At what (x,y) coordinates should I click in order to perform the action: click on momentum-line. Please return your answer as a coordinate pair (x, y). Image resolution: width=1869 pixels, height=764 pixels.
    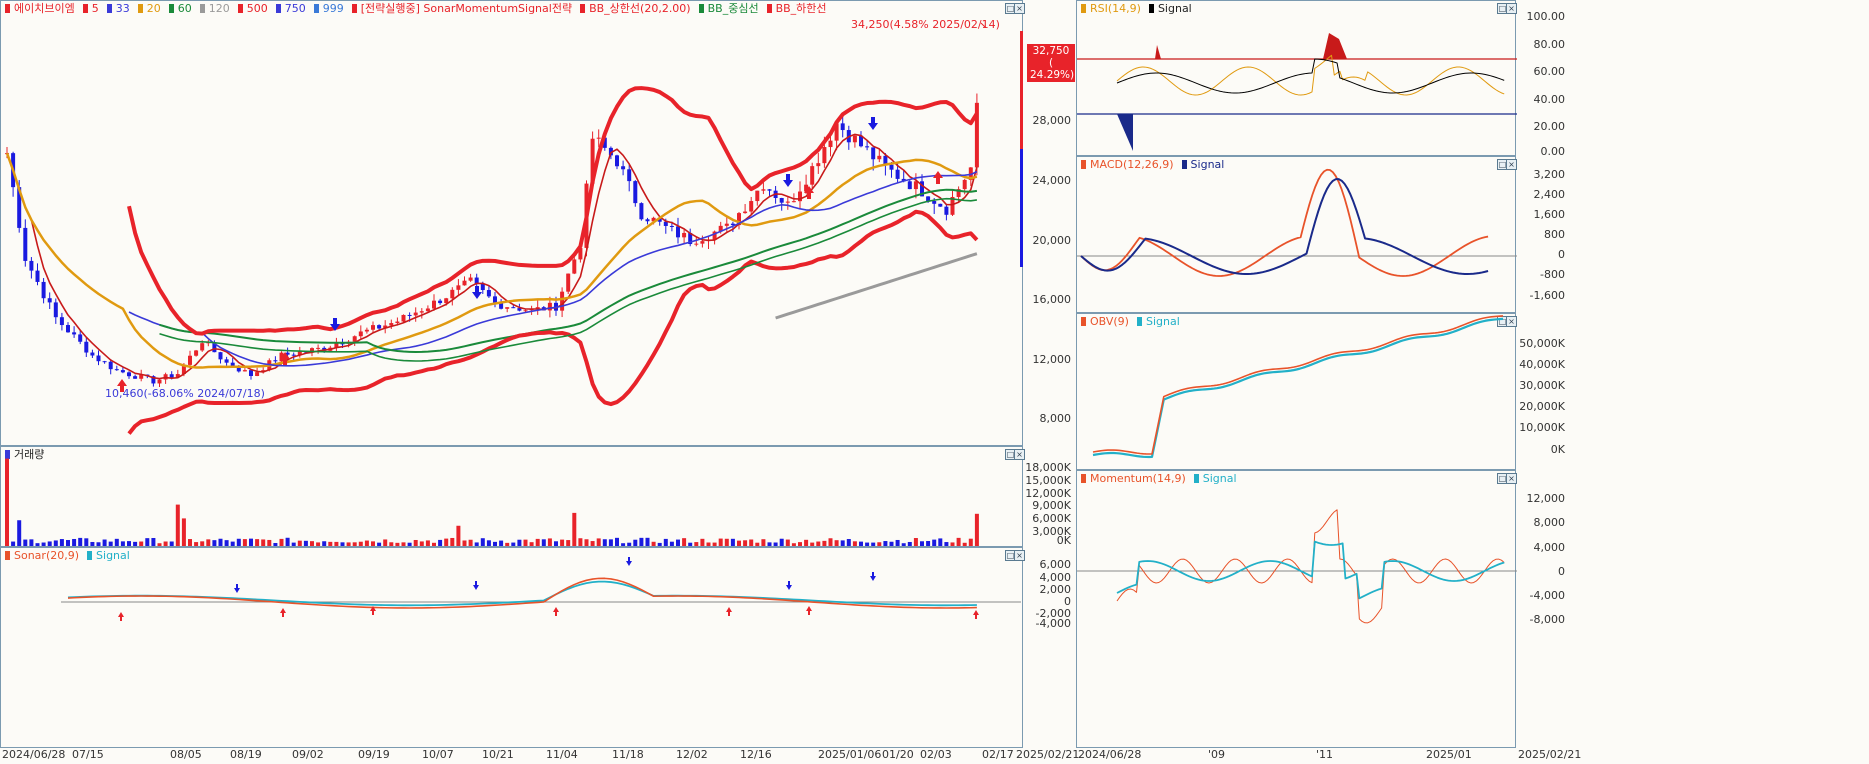
    Looking at the image, I should click on (1310, 566).